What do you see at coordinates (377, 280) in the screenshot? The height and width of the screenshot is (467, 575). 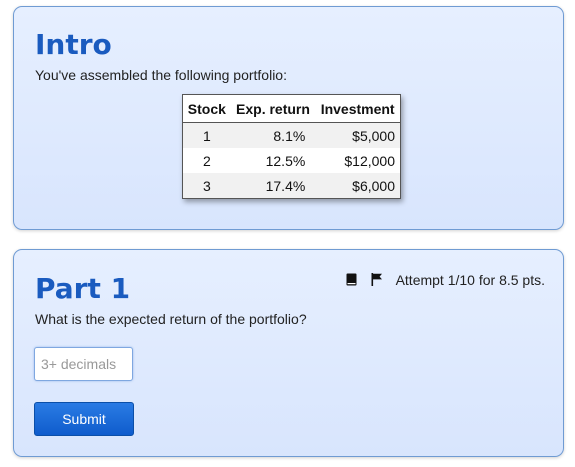 I see `flag-icon` at bounding box center [377, 280].